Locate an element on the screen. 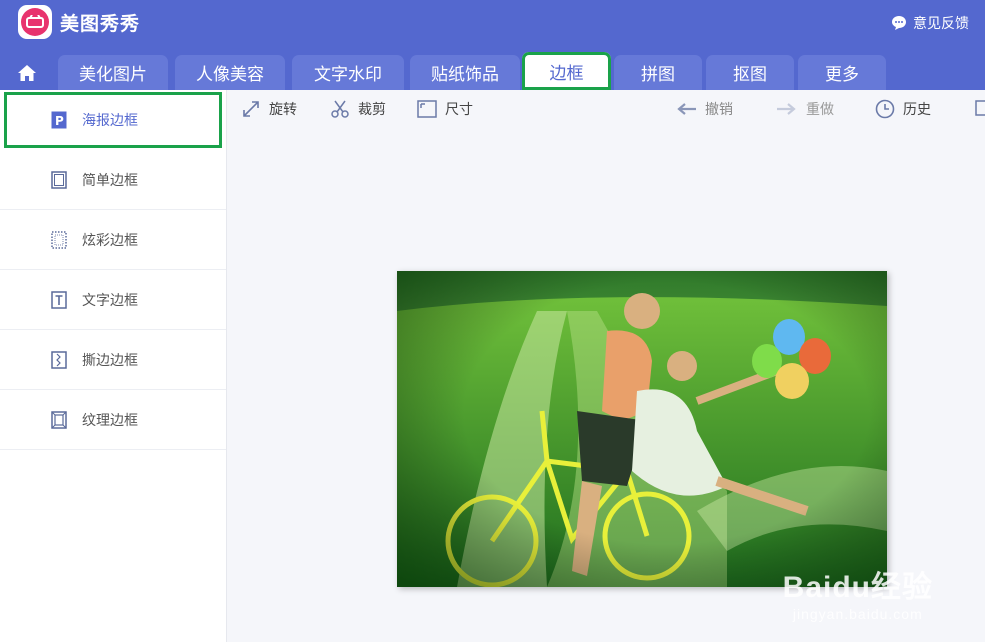 The image size is (985, 642). torn-frame-icon is located at coordinates (59, 359).